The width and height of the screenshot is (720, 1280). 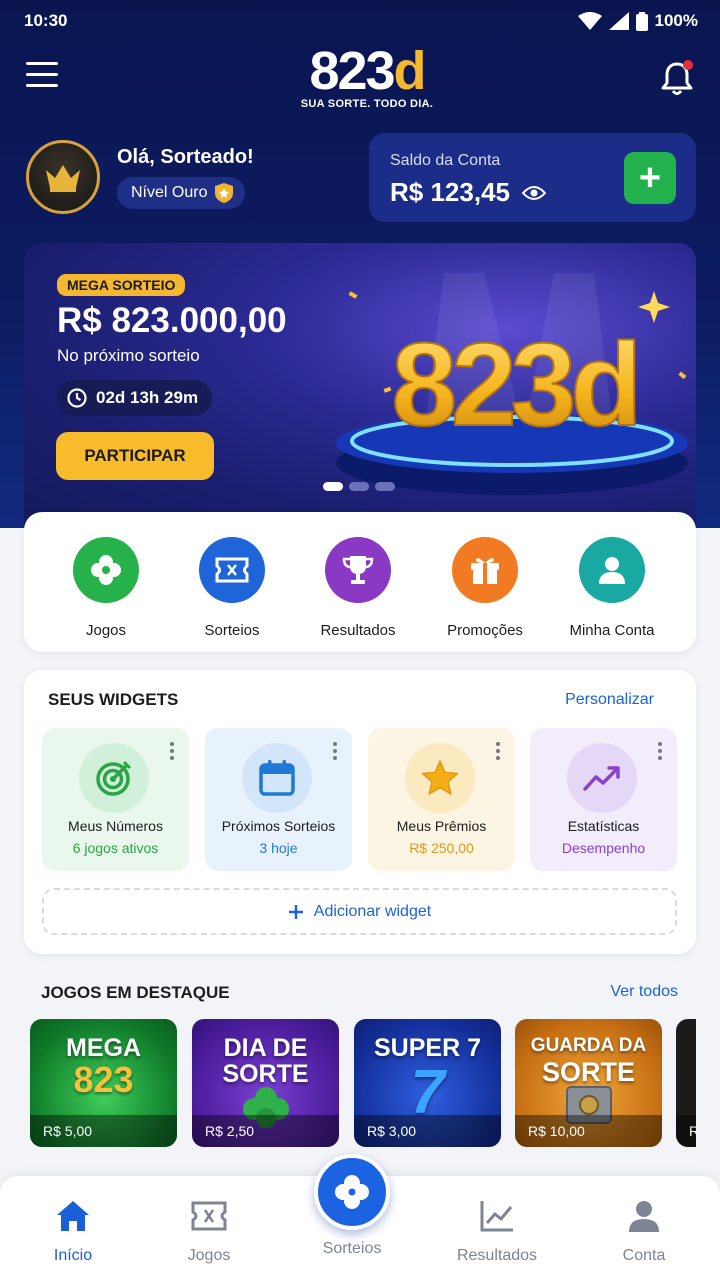 What do you see at coordinates (601, 778) in the screenshot?
I see `trend-icon` at bounding box center [601, 778].